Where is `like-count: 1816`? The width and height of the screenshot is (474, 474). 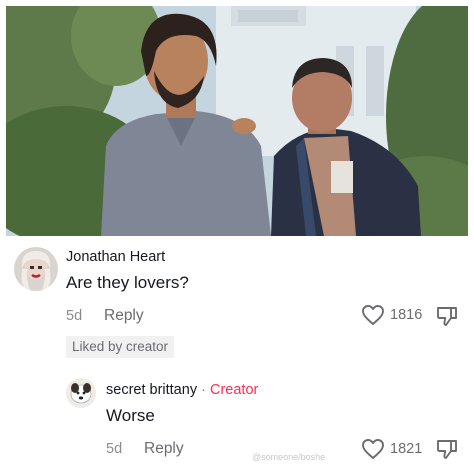
like-count: 1816 is located at coordinates (406, 315).